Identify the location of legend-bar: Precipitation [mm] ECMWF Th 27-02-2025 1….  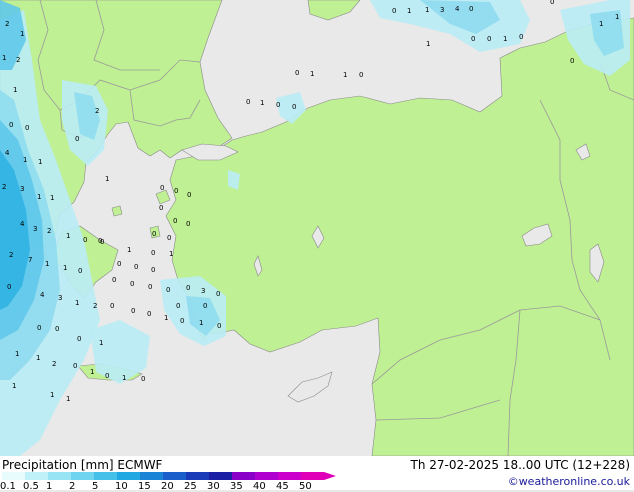
(317, 474).